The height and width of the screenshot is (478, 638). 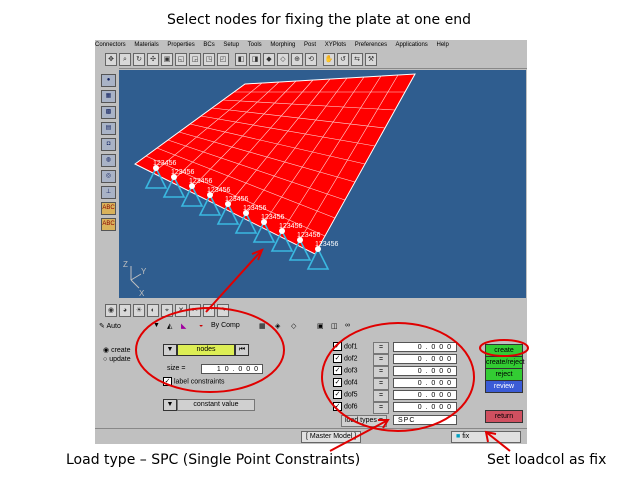 What do you see at coordinates (398, 377) in the screenshot?
I see `dof-highlight` at bounding box center [398, 377].